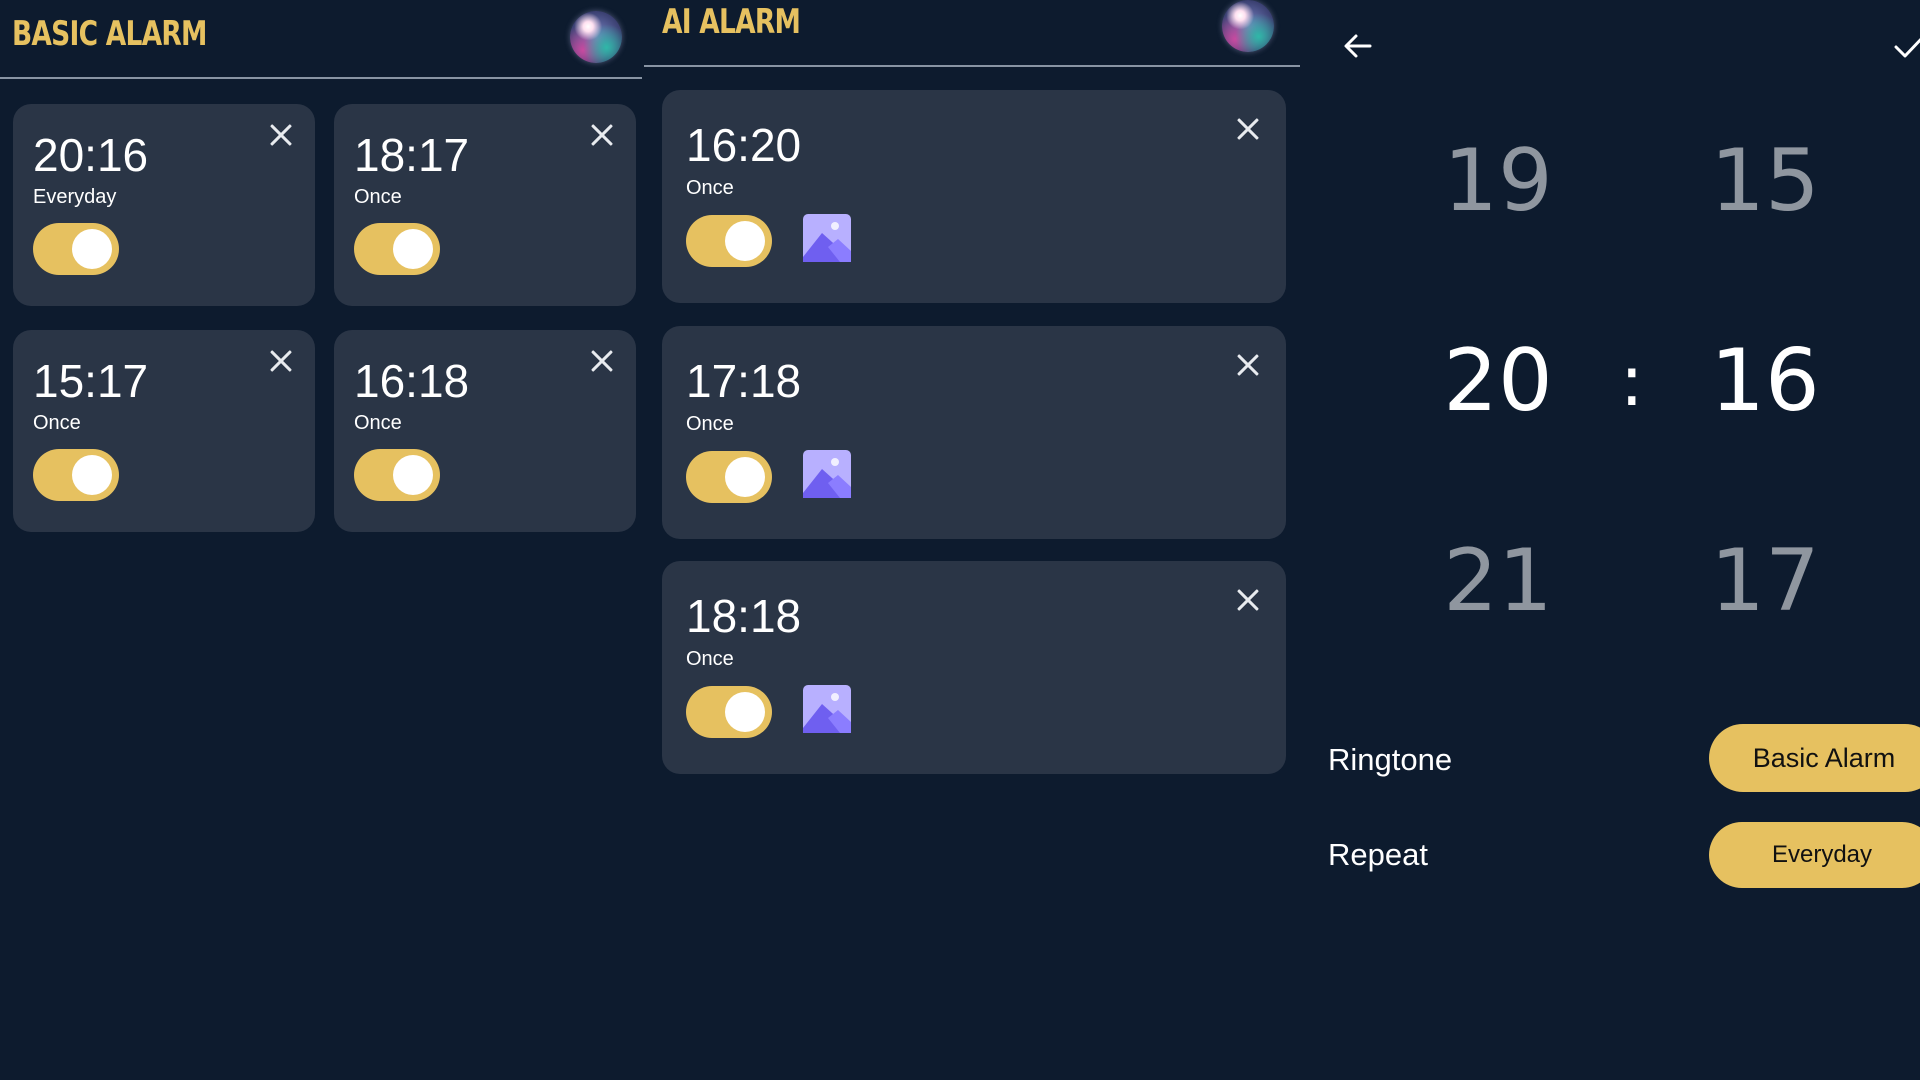 The height and width of the screenshot is (1080, 1920). What do you see at coordinates (164, 431) in the screenshot?
I see `alarm-card: 15:17 Once` at bounding box center [164, 431].